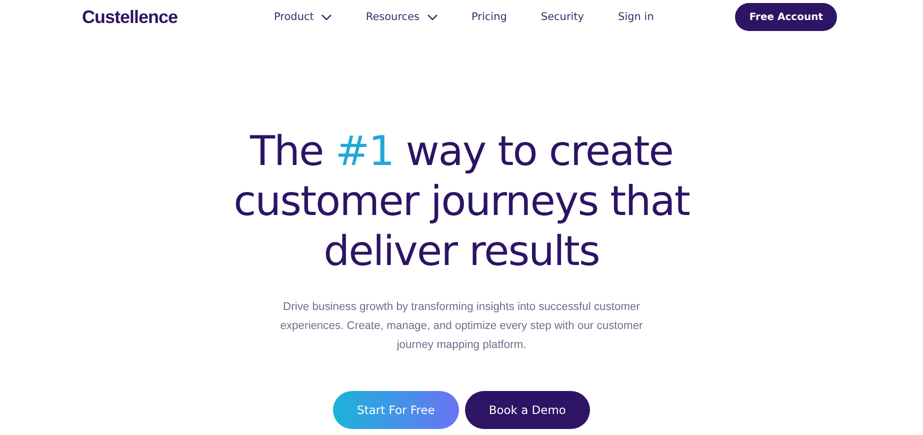  I want to click on nav-link: Pricing, so click(489, 17).